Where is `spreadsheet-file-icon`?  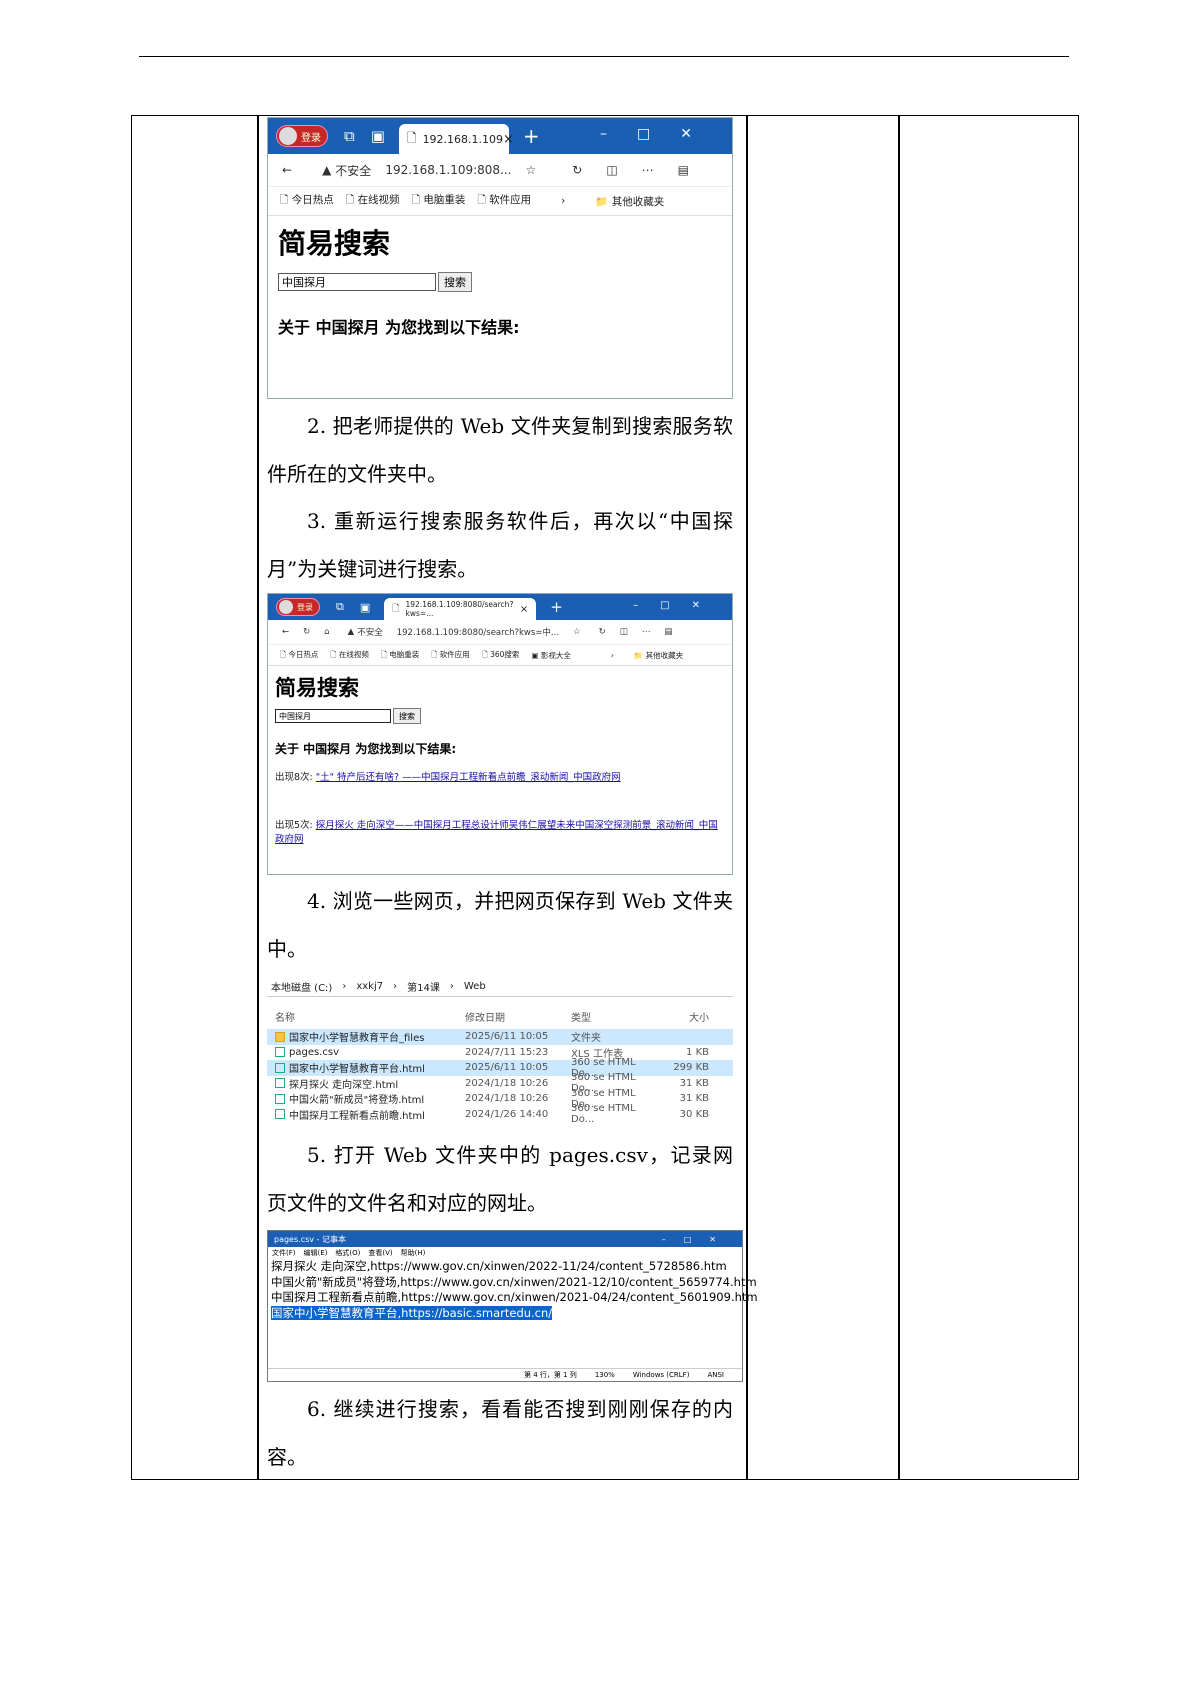 spreadsheet-file-icon is located at coordinates (280, 1052).